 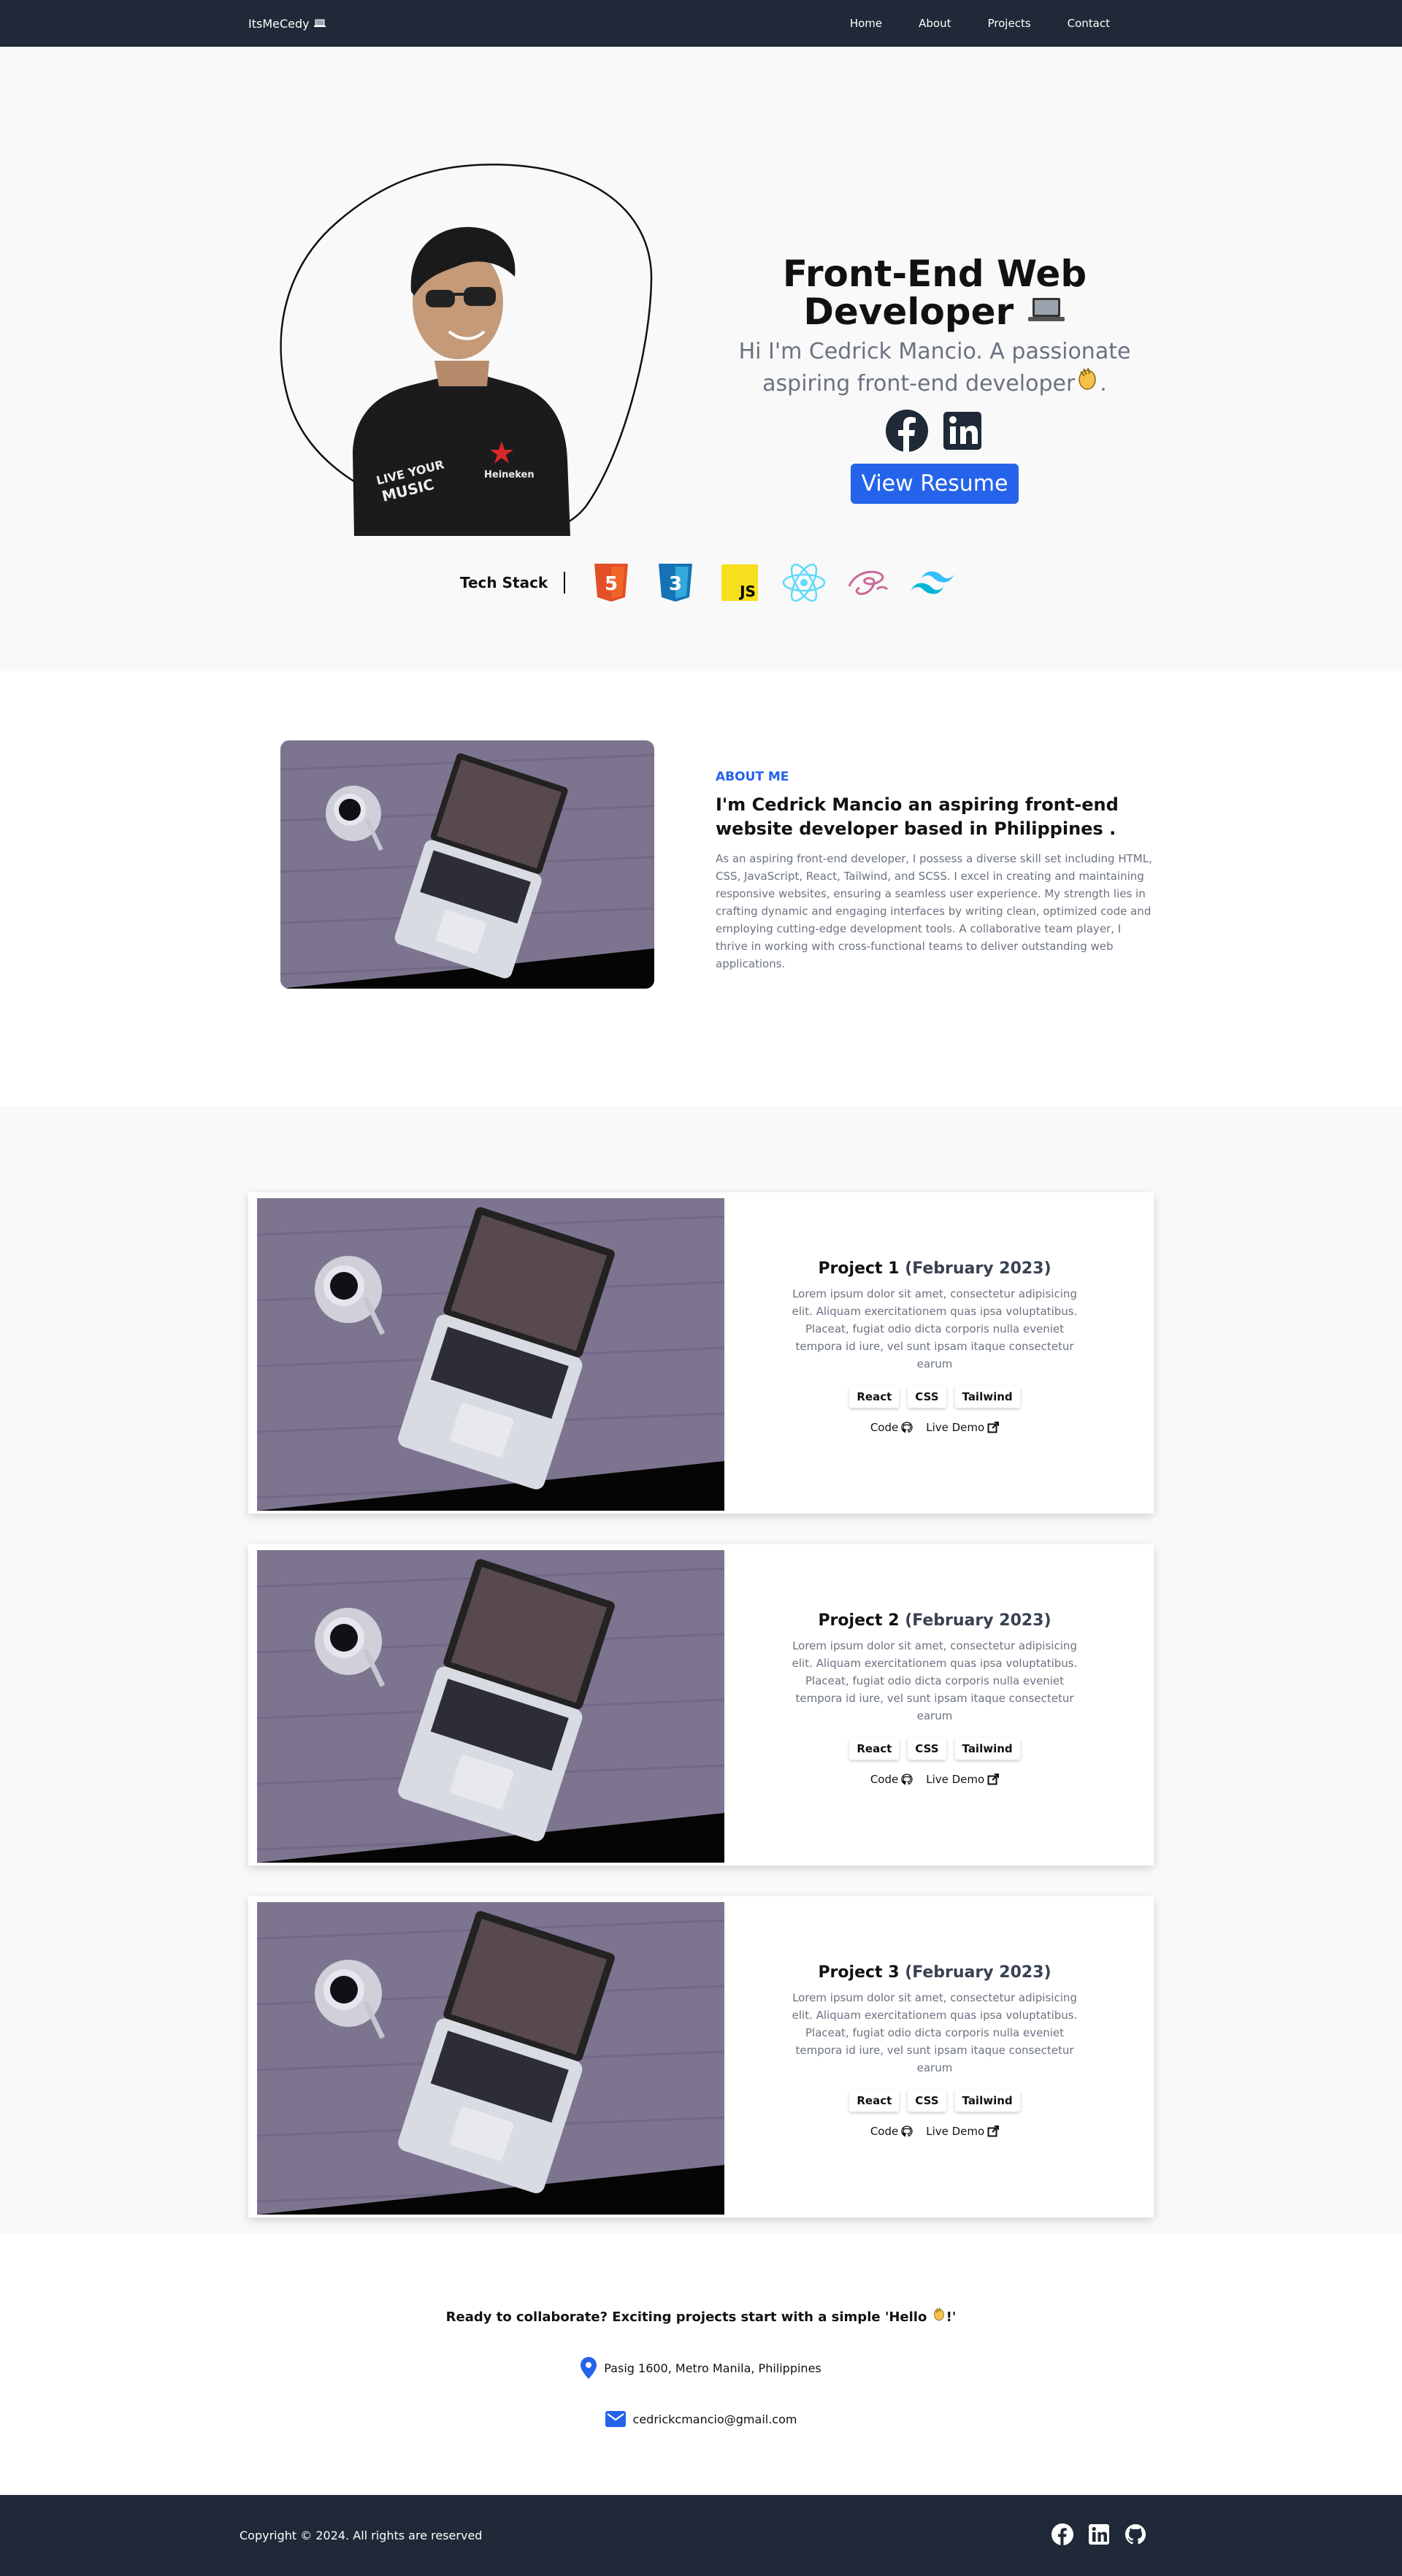 I want to click on hero-title-line2: Developer, so click(x=908, y=312).